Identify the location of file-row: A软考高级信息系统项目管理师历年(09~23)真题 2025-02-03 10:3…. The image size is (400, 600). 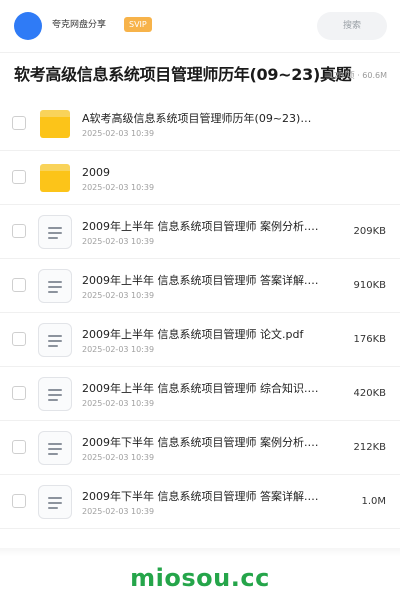
(200, 124).